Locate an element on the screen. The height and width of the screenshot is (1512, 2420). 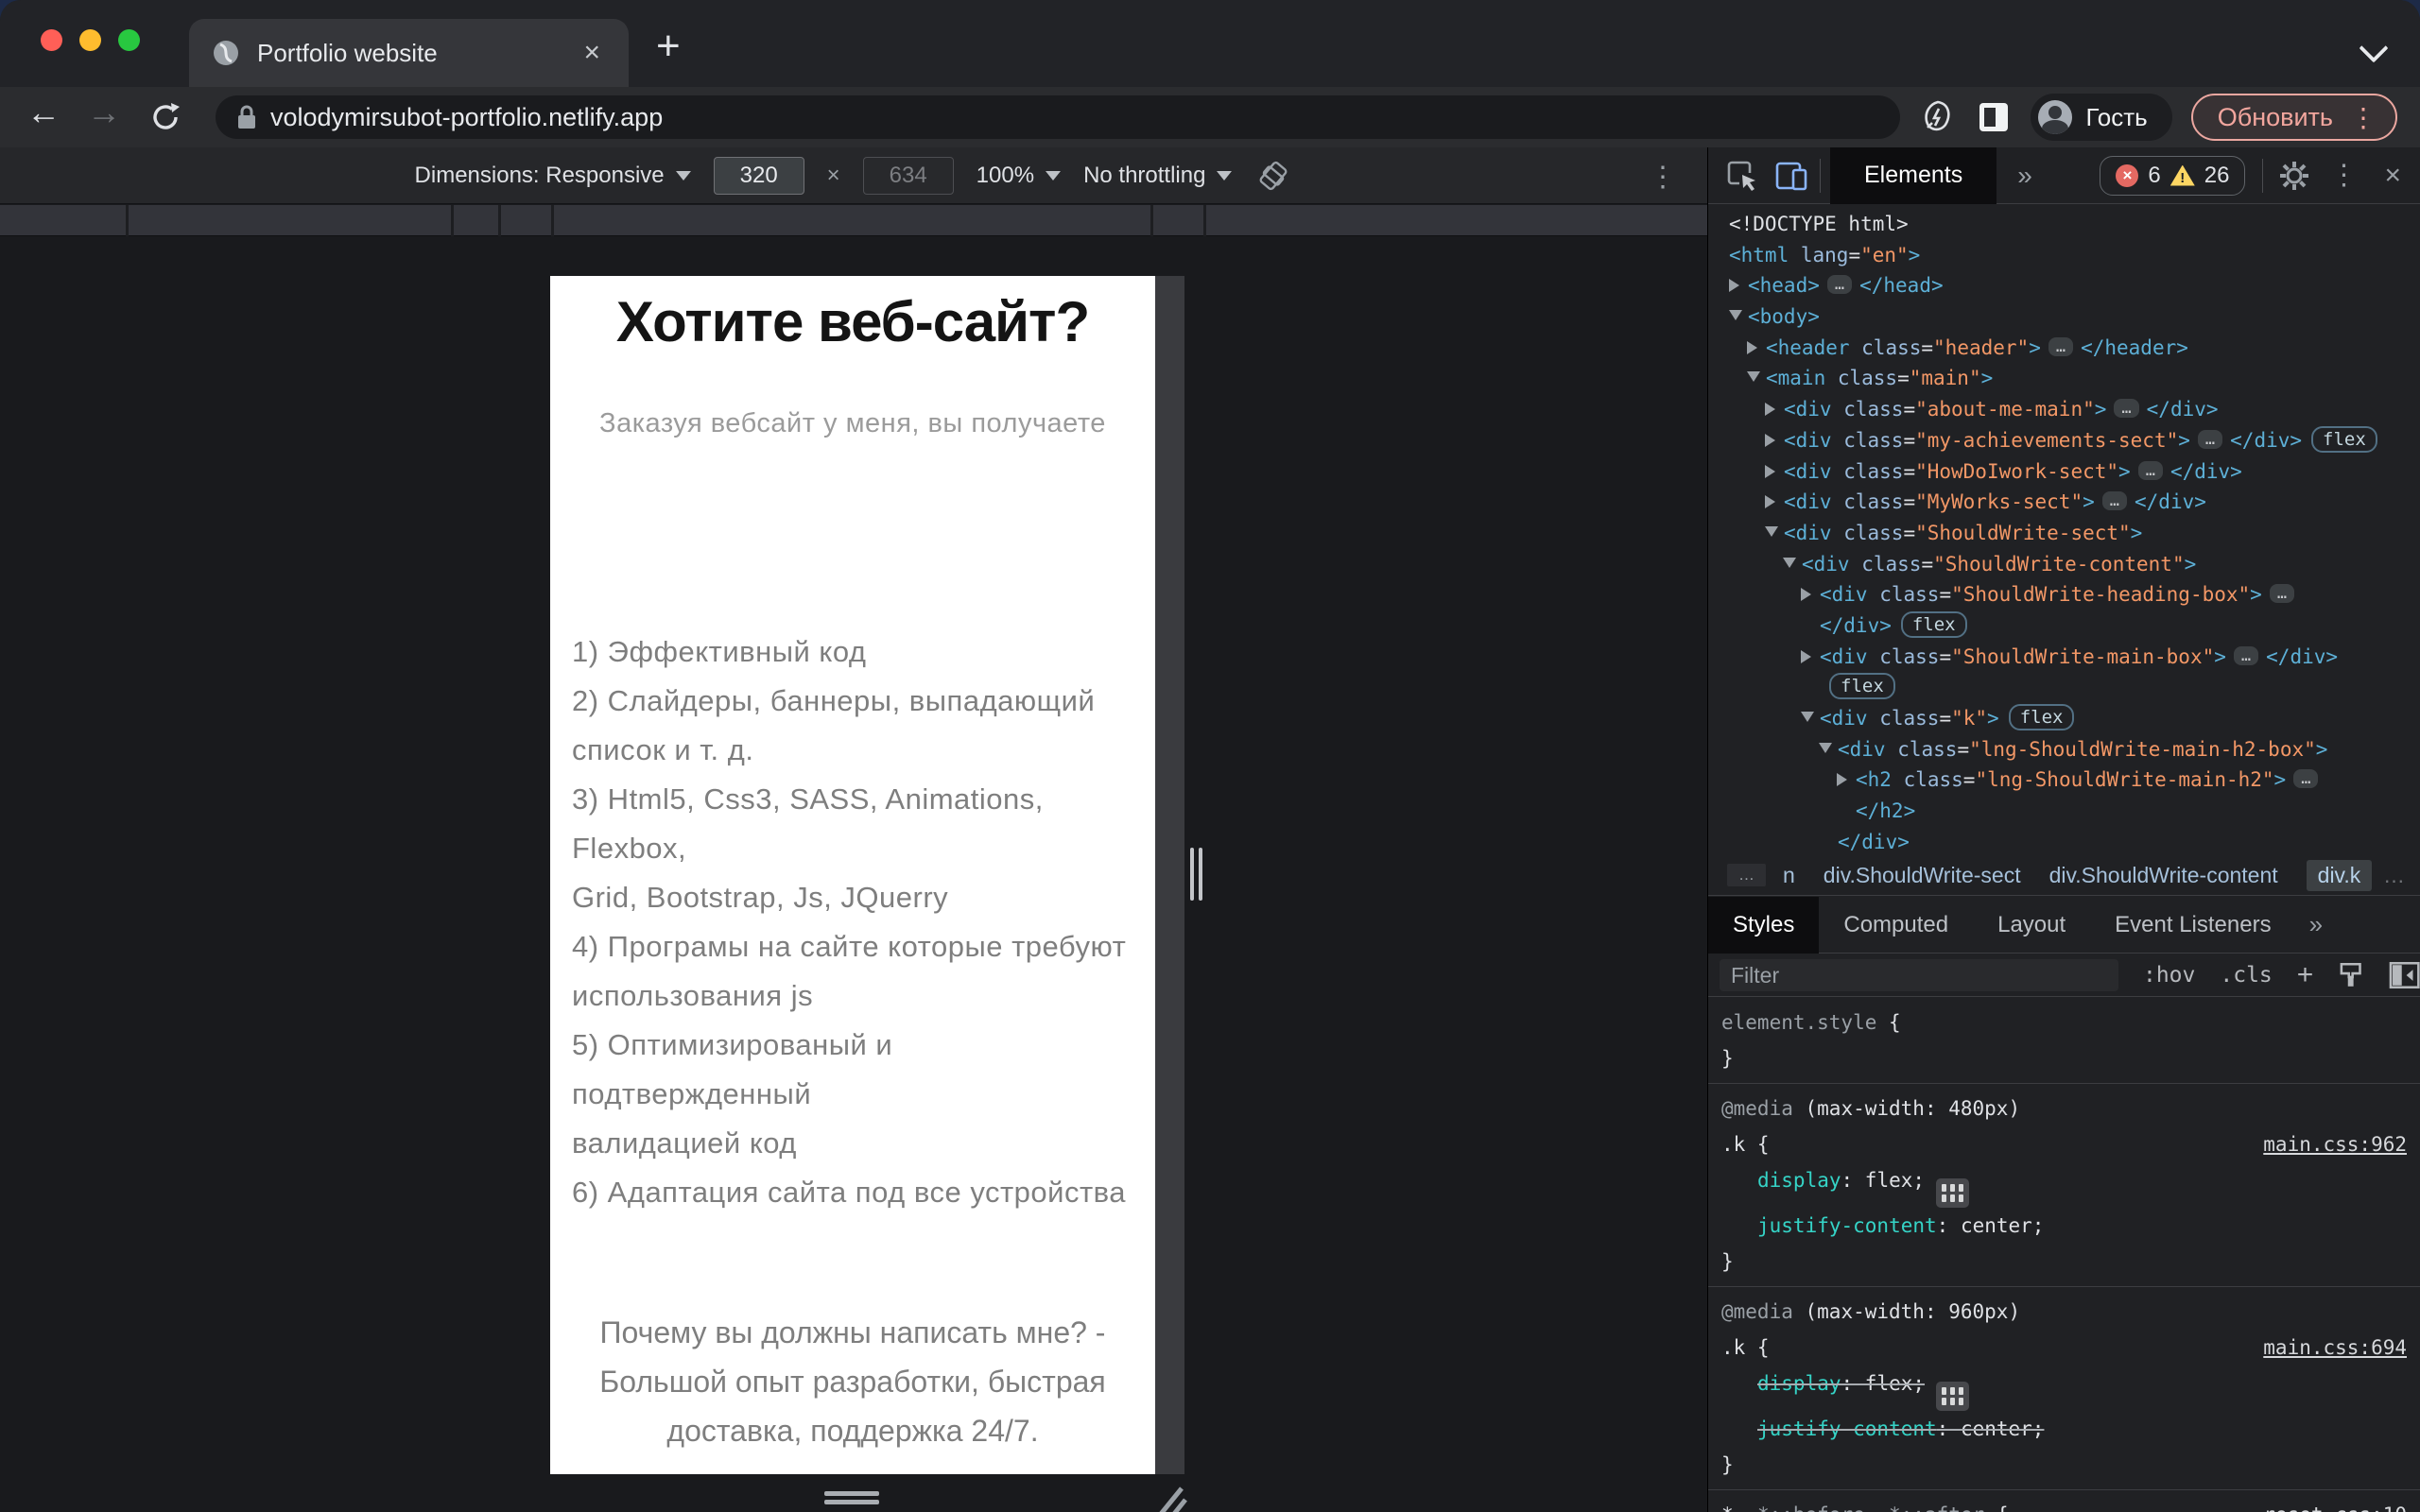
url-bar: volodymirsubot-portfolio.netlify.app is located at coordinates (1058, 117).